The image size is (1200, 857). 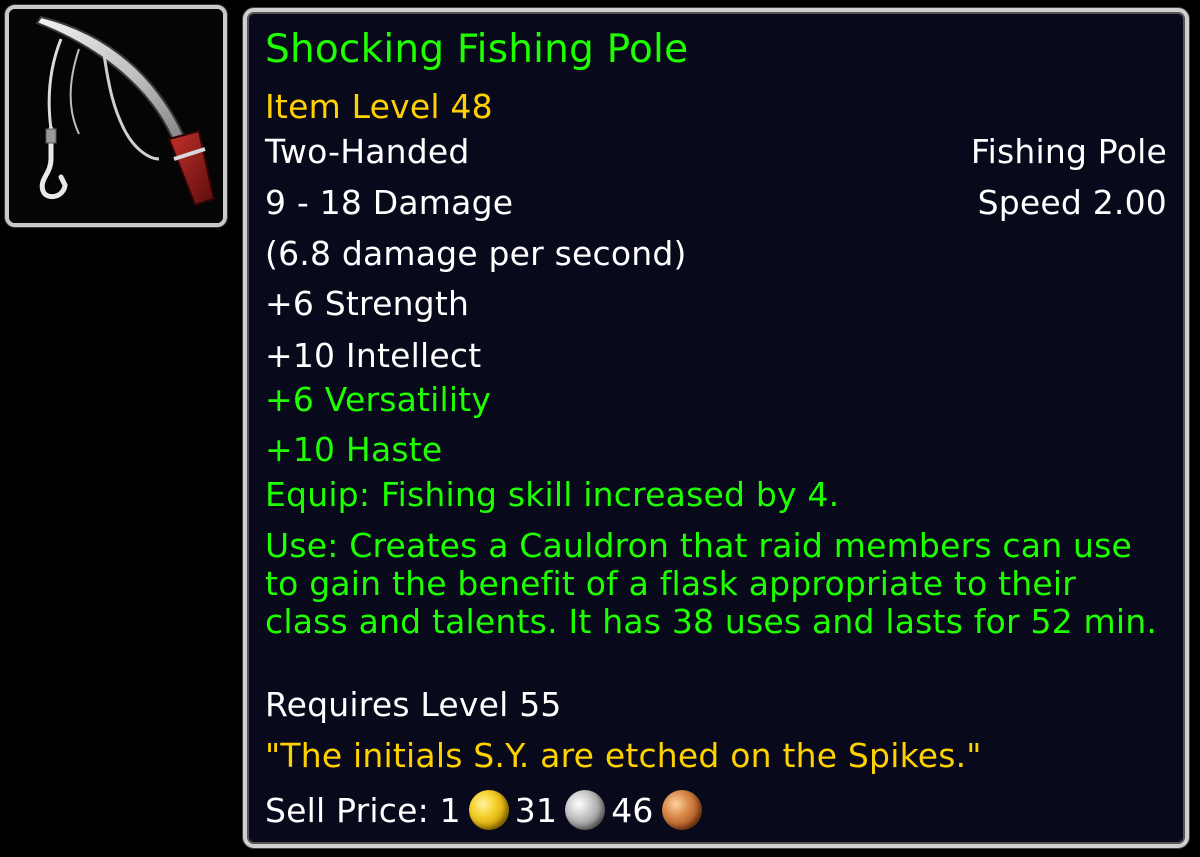 What do you see at coordinates (585, 810) in the screenshot?
I see `silver-coin-icon` at bounding box center [585, 810].